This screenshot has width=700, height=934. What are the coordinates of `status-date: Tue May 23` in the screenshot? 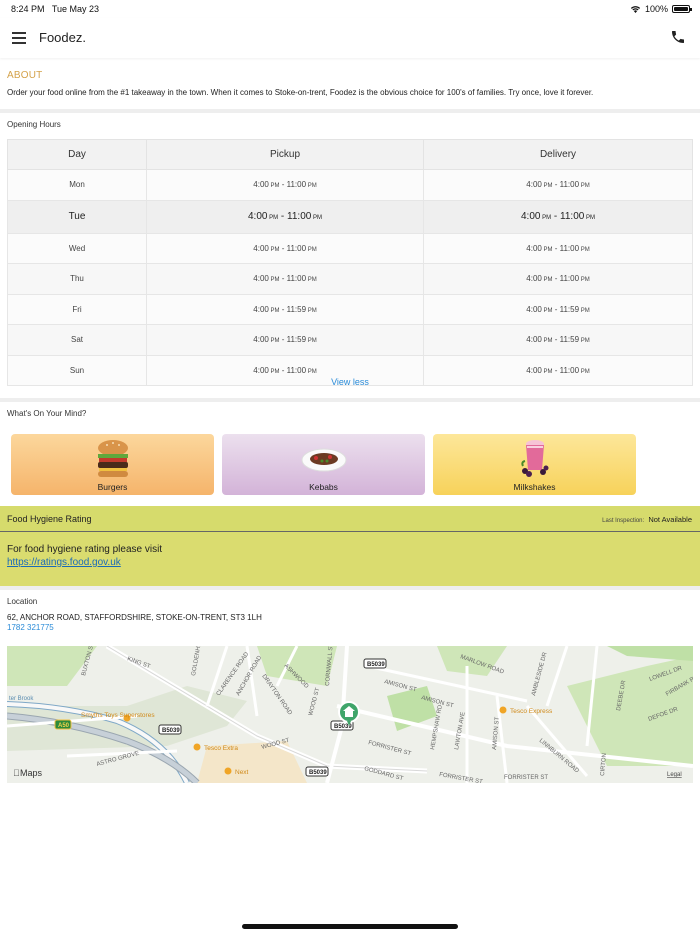 It's located at (75, 9).